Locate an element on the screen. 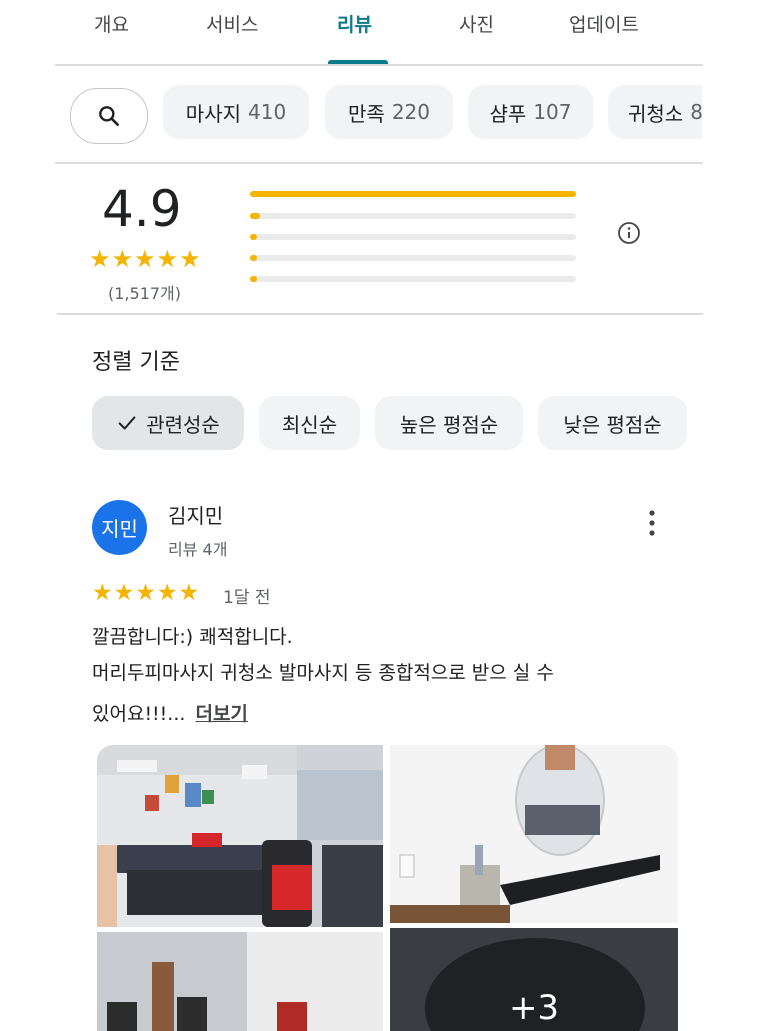 This screenshot has width=773, height=1031. sort-title: 정렬 기준 is located at coordinates (136, 362).